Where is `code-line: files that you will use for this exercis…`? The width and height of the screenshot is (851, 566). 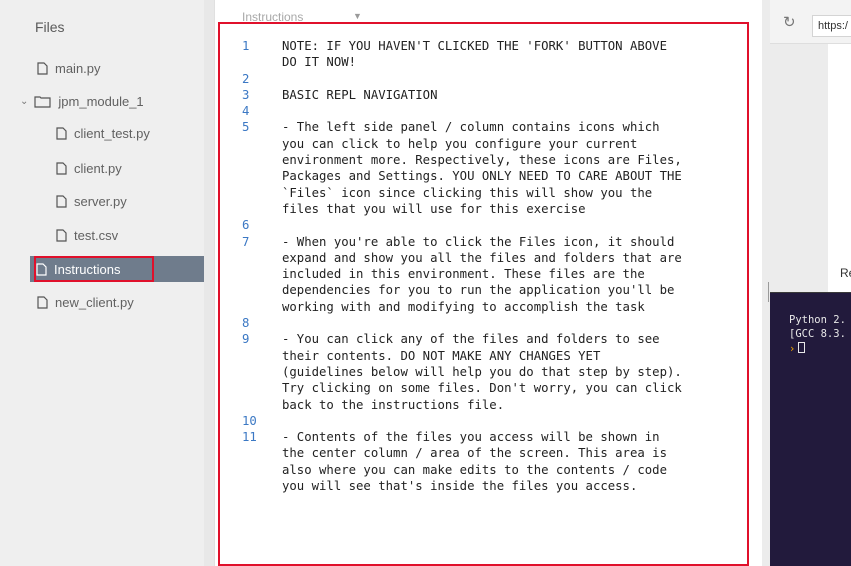
code-line: files that you will use for this exercis… is located at coordinates (485, 209).